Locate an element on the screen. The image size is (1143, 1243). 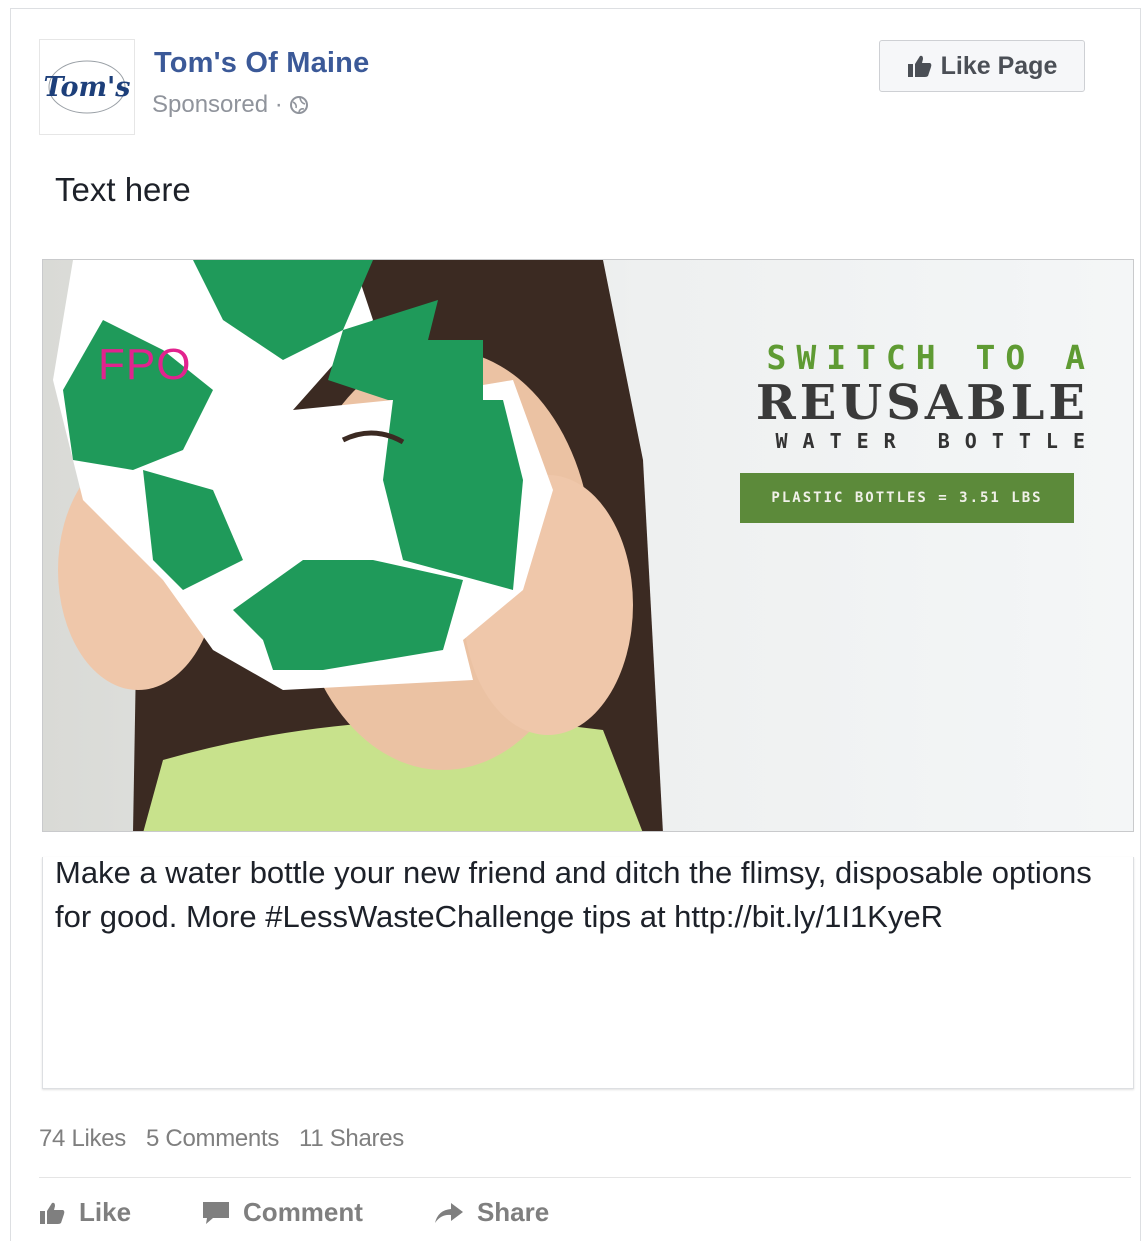
fpo-label: FPO is located at coordinates (145, 364).